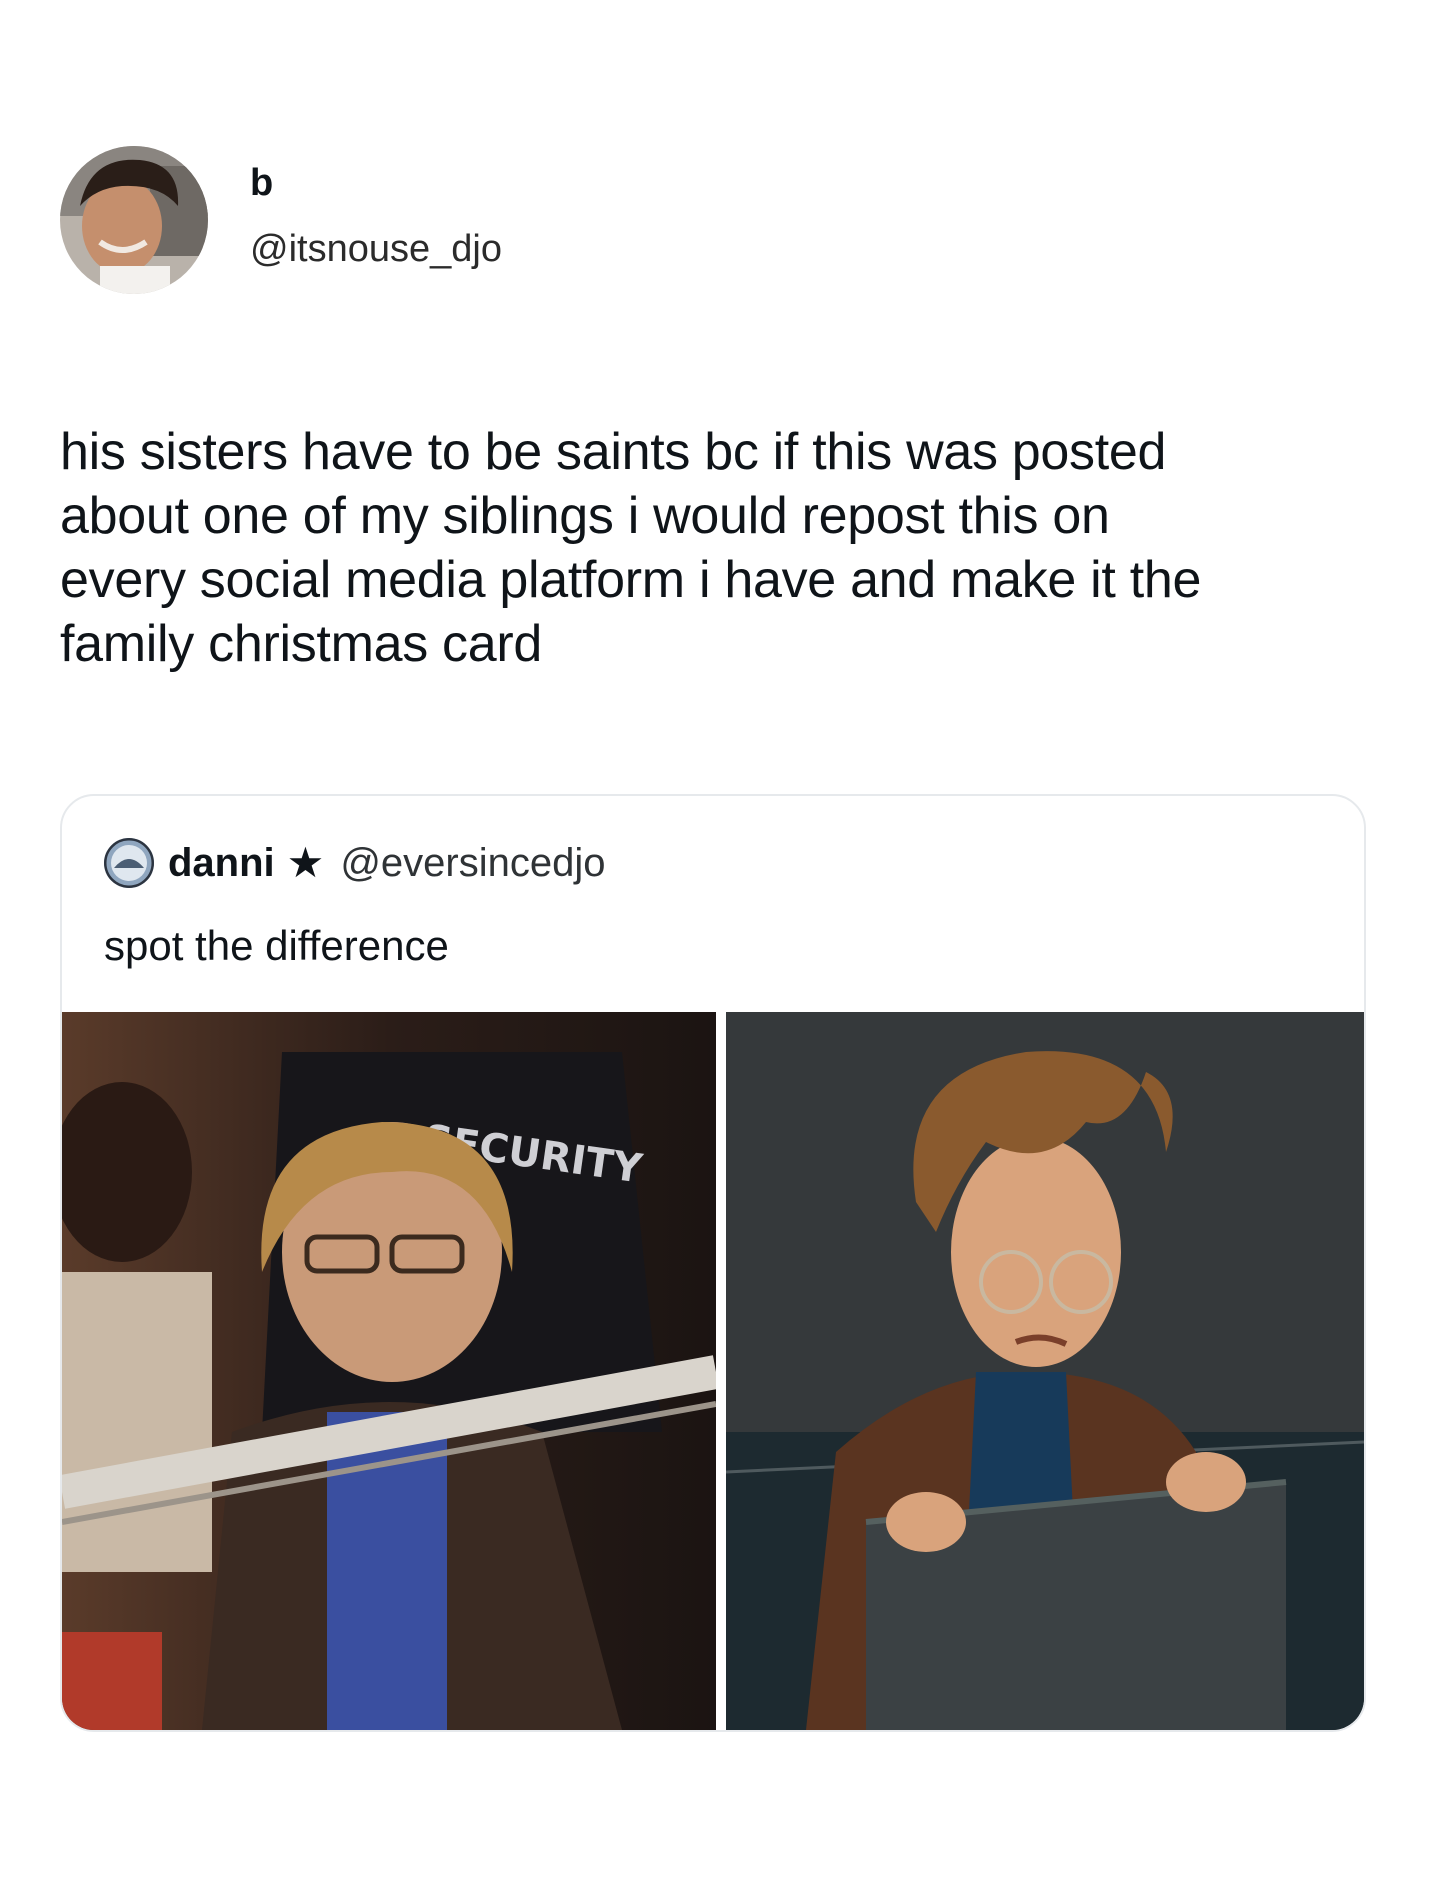  Describe the element at coordinates (721, 1371) in the screenshot. I see `media-divider` at that location.